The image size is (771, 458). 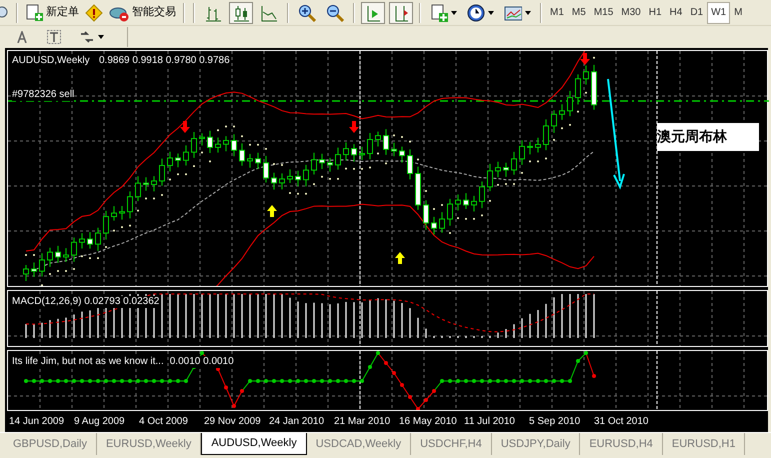 What do you see at coordinates (451, 444) in the screenshot?
I see `chart-tab: USDCHF,H4` at bounding box center [451, 444].